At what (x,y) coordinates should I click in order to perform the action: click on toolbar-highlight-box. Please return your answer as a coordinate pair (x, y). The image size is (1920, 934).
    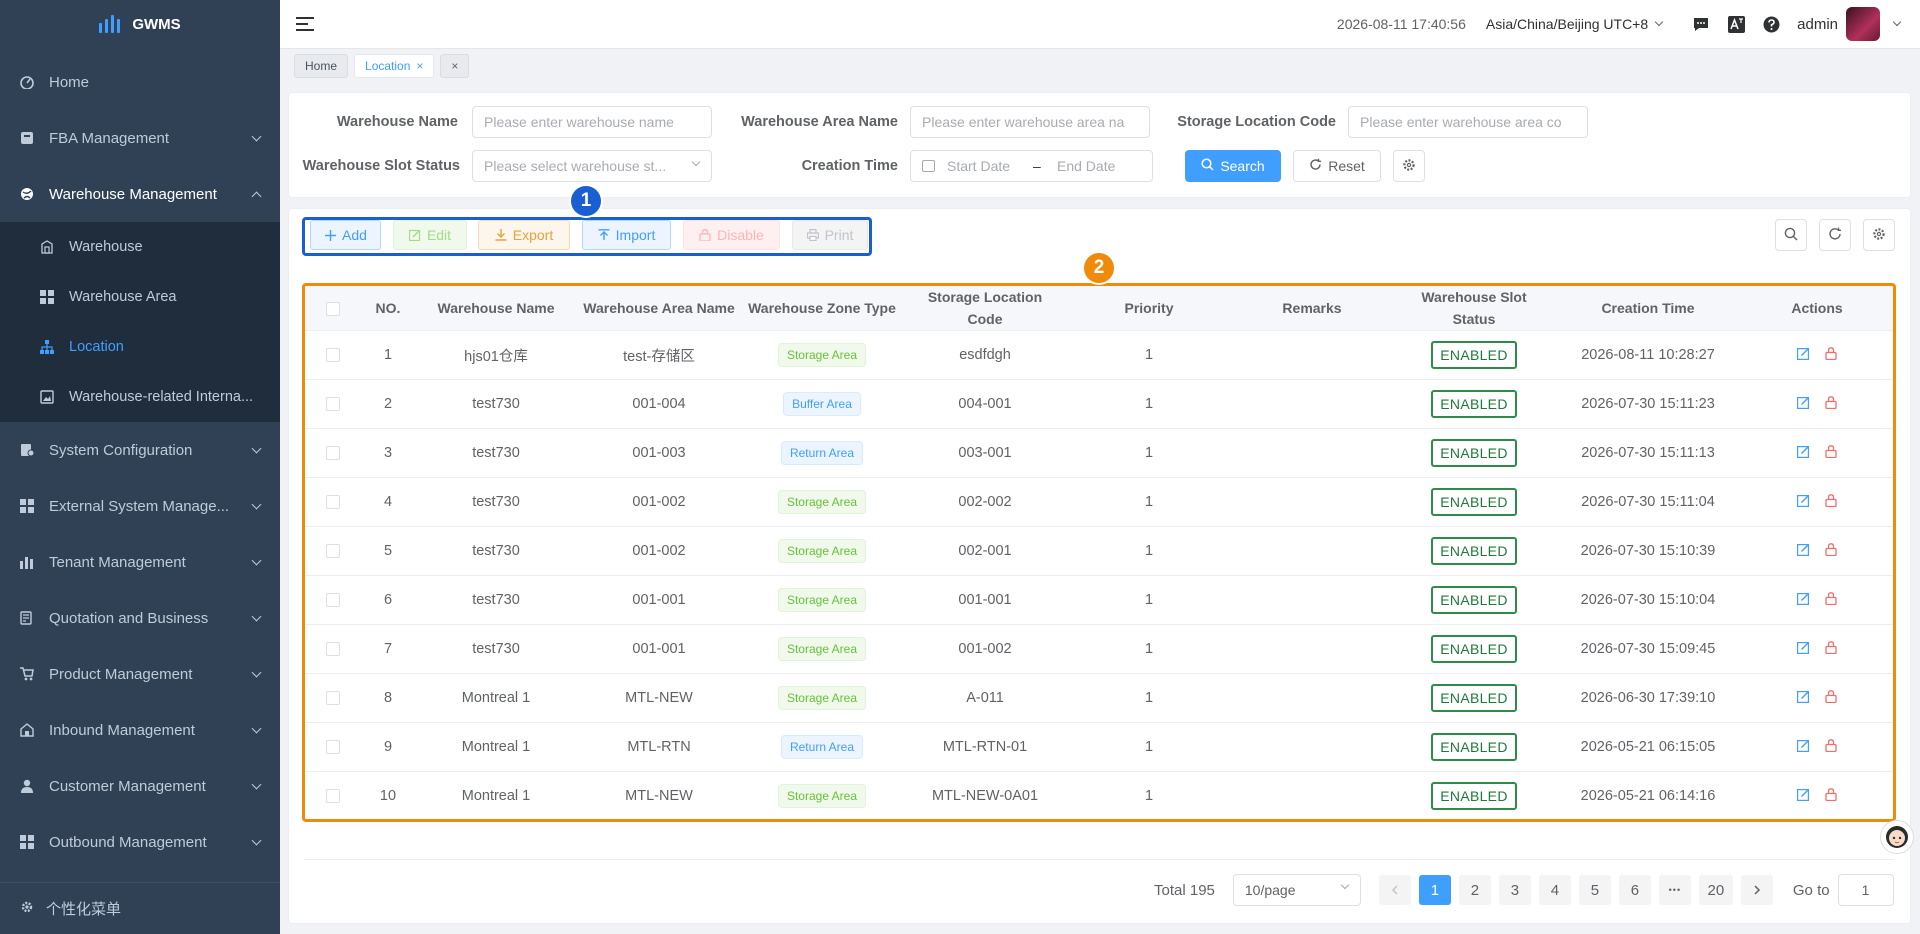
    Looking at the image, I should click on (587, 236).